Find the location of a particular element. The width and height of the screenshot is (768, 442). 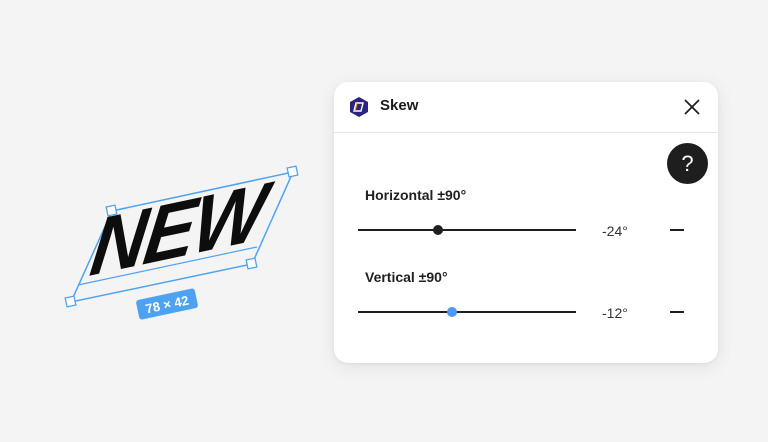

skewed-text-group: NEW is located at coordinates (181, 229).